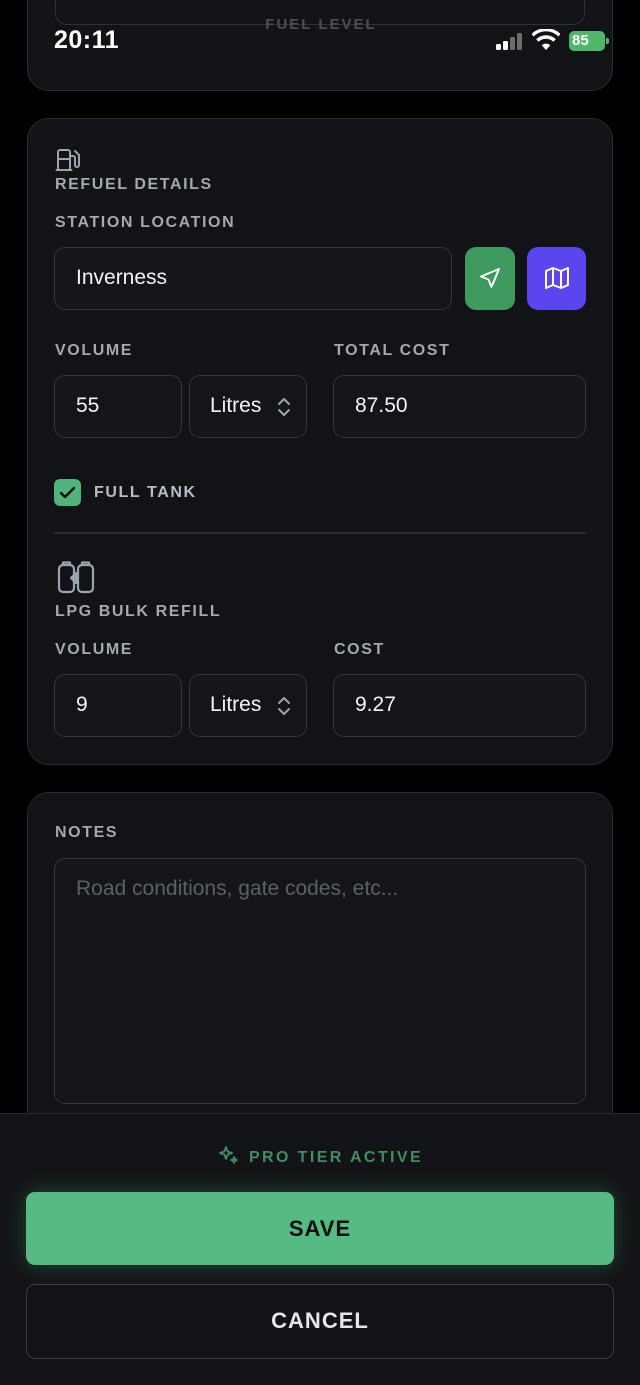 The image size is (640, 1385). I want to click on full-tank-label: FULL TANK, so click(145, 492).